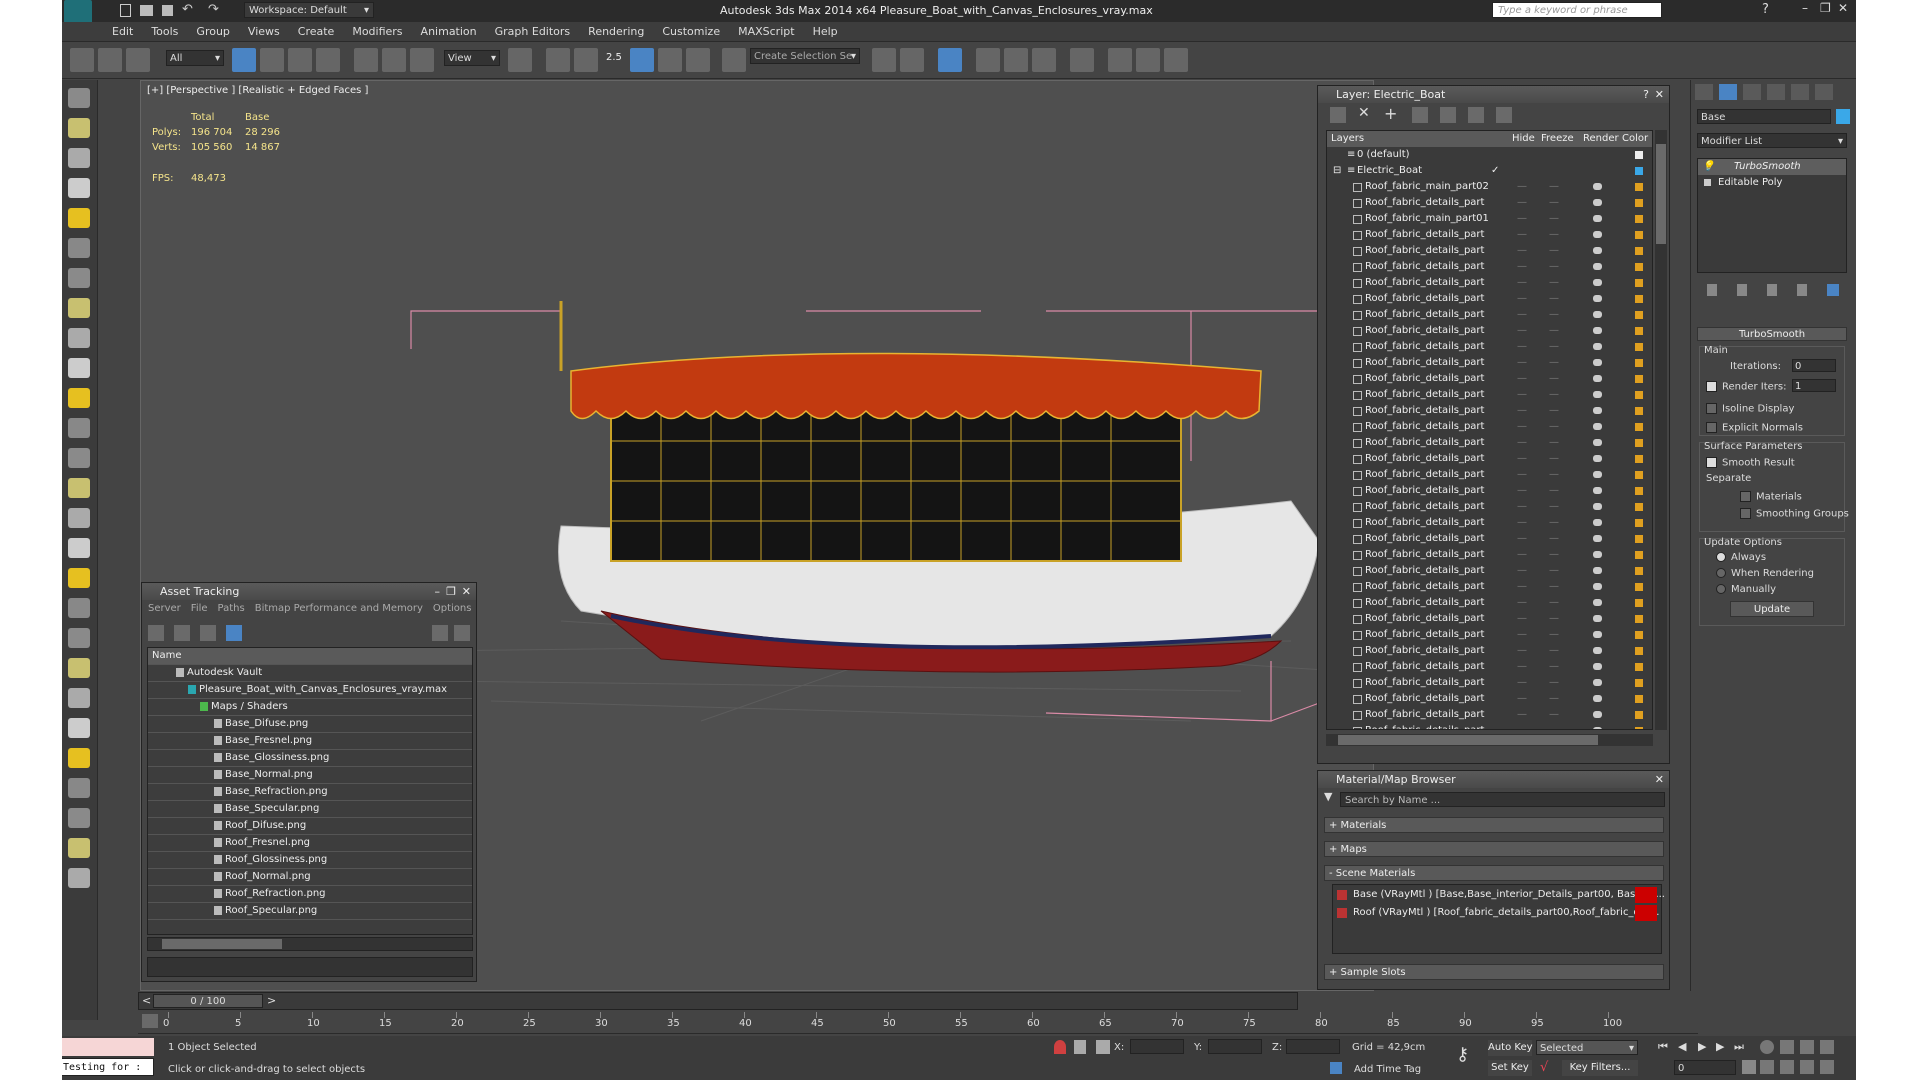 This screenshot has height=1080, width=1920. What do you see at coordinates (1646, 94) in the screenshot?
I see `help-icon: ?` at bounding box center [1646, 94].